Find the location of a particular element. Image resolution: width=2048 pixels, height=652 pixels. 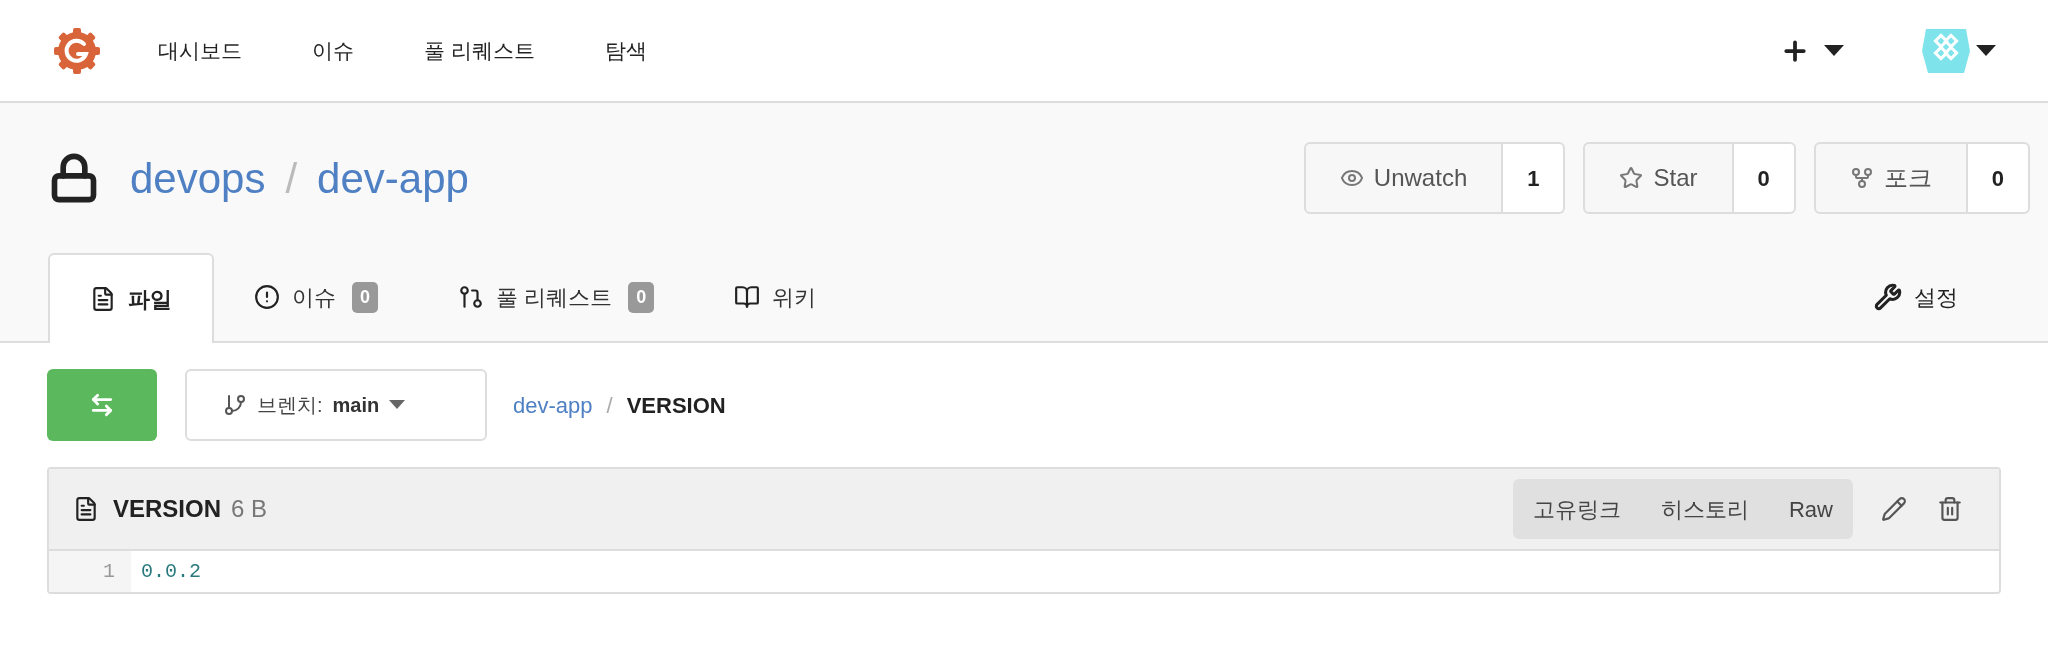

repo-tab: 이슈 0 is located at coordinates (316, 297).